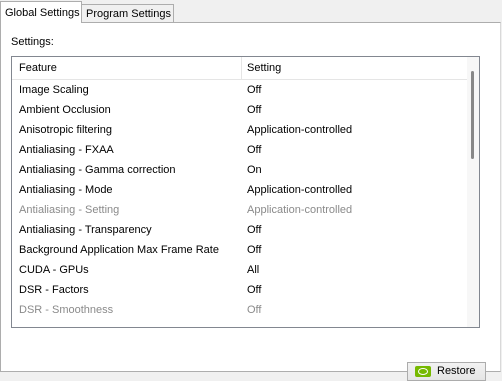  Describe the element at coordinates (240, 310) in the screenshot. I see `table-row: DSR - Smoothness Off` at that location.